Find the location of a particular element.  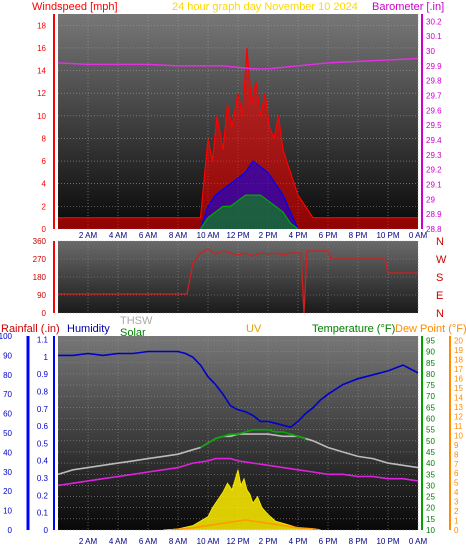

rain-tick-label: 0.8 is located at coordinates (43, 391).